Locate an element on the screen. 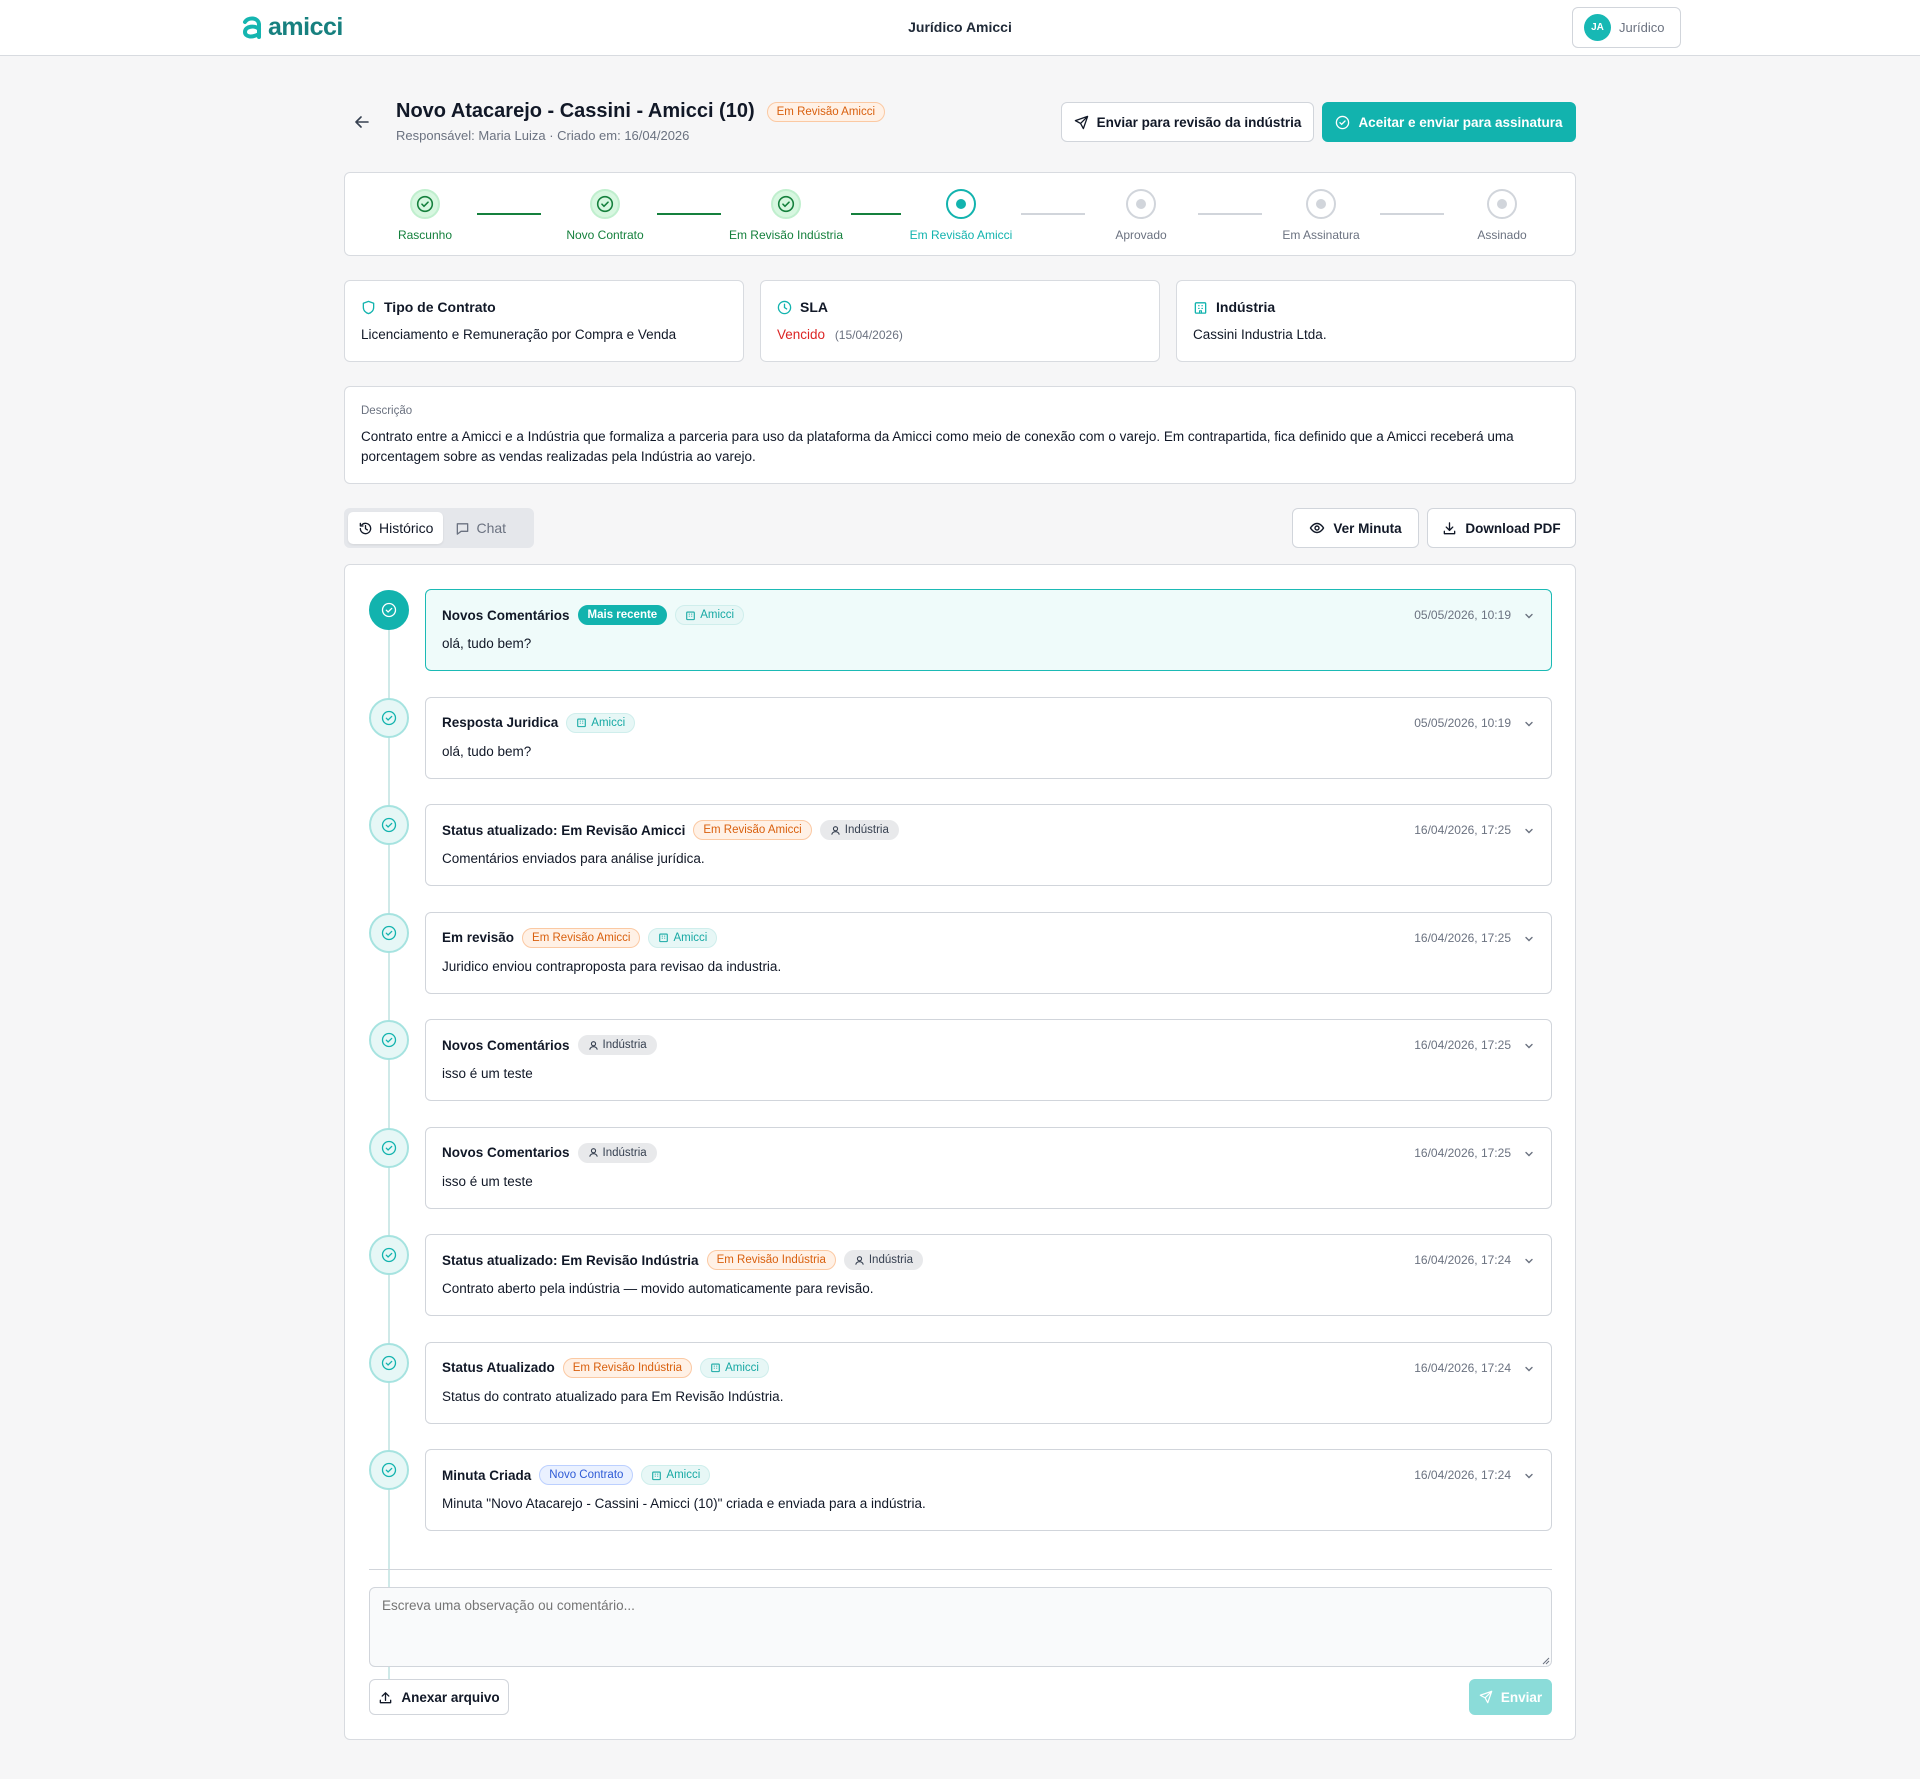  download-icon is located at coordinates (1450, 527).